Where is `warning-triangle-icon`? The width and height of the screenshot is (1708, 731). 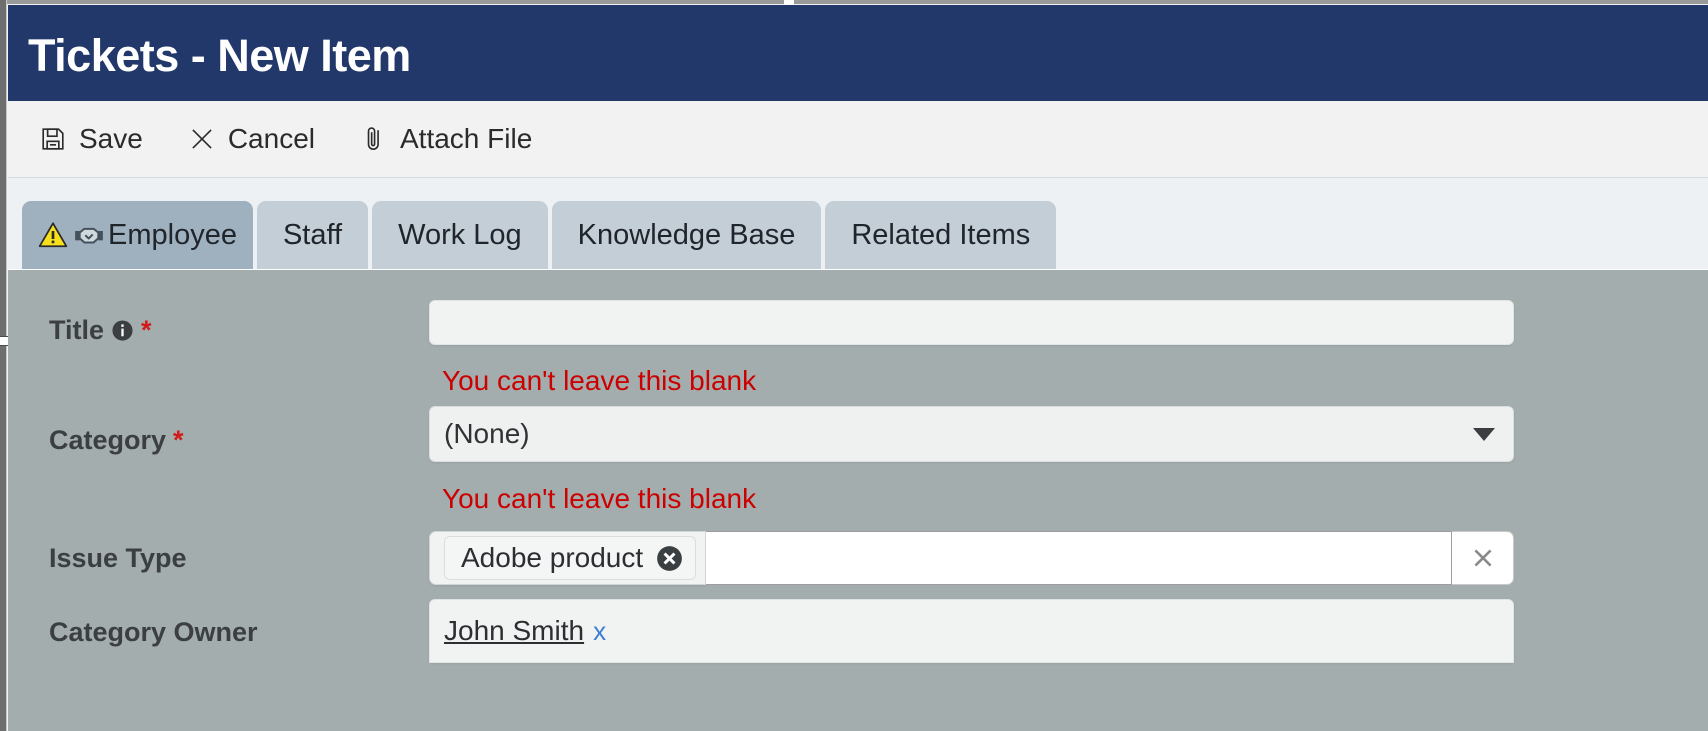
warning-triangle-icon is located at coordinates (53, 235).